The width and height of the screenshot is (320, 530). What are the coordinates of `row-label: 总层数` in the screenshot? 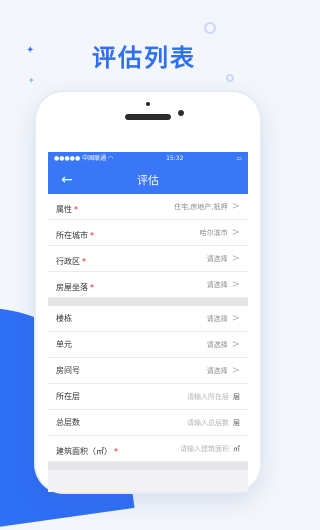 It's located at (68, 422).